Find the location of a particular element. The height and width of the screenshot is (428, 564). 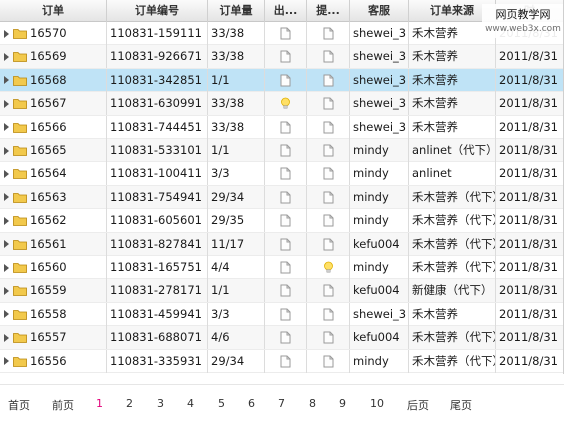

page-link-5: 5 is located at coordinates (221, 403).